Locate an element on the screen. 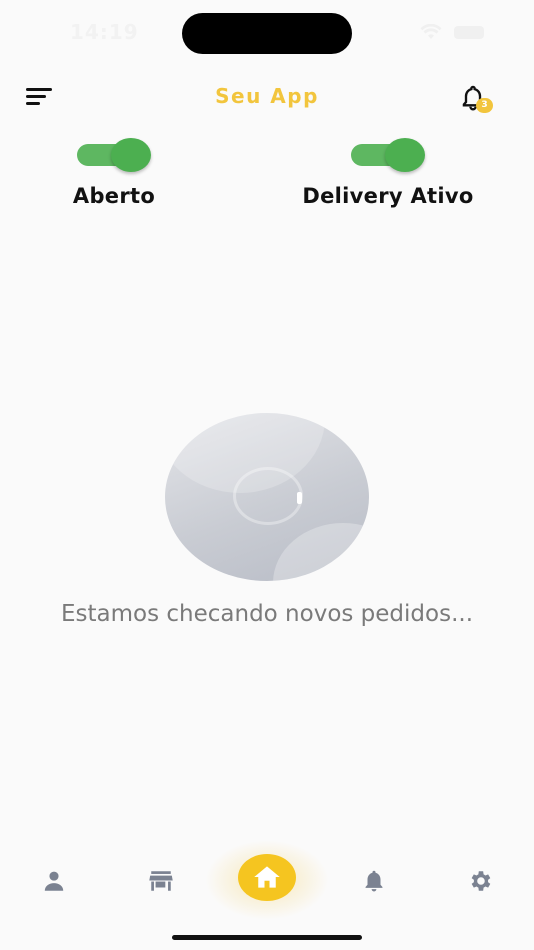 Image resolution: width=534 pixels, height=950 pixels. nav-store-button is located at coordinates (161, 881).